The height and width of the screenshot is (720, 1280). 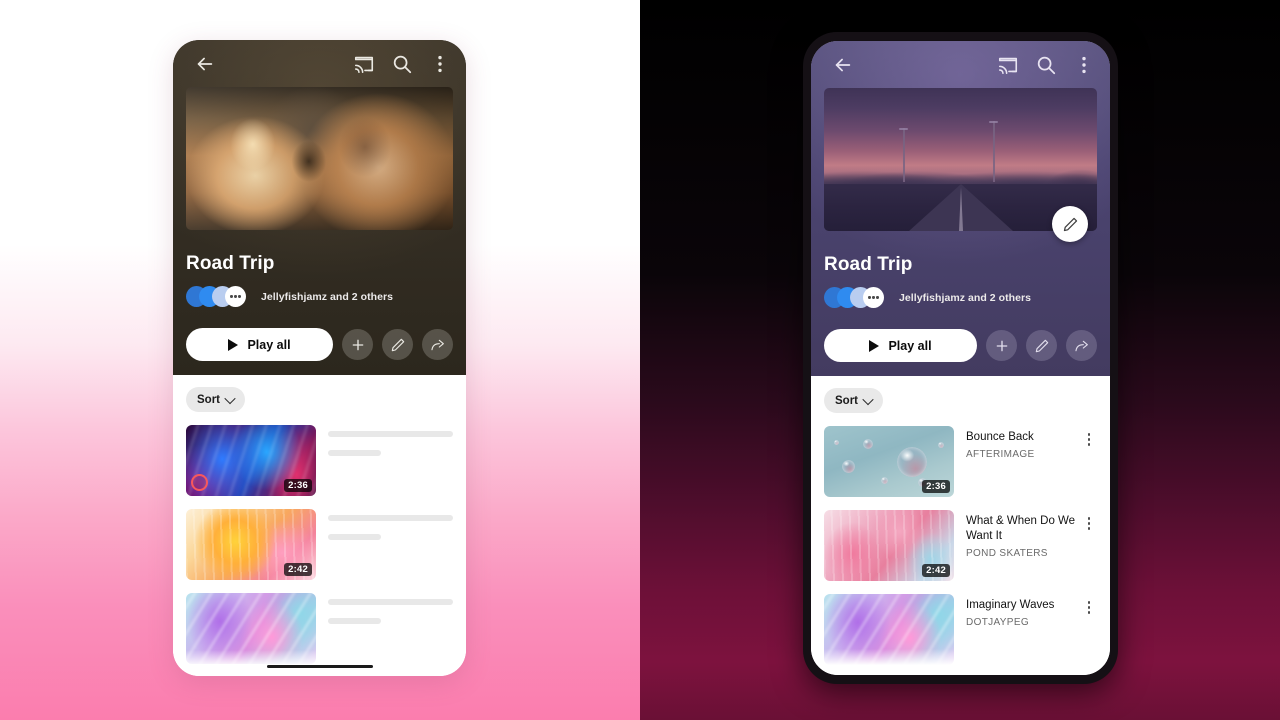 I want to click on chevron-down-icon, so click(x=230, y=398).